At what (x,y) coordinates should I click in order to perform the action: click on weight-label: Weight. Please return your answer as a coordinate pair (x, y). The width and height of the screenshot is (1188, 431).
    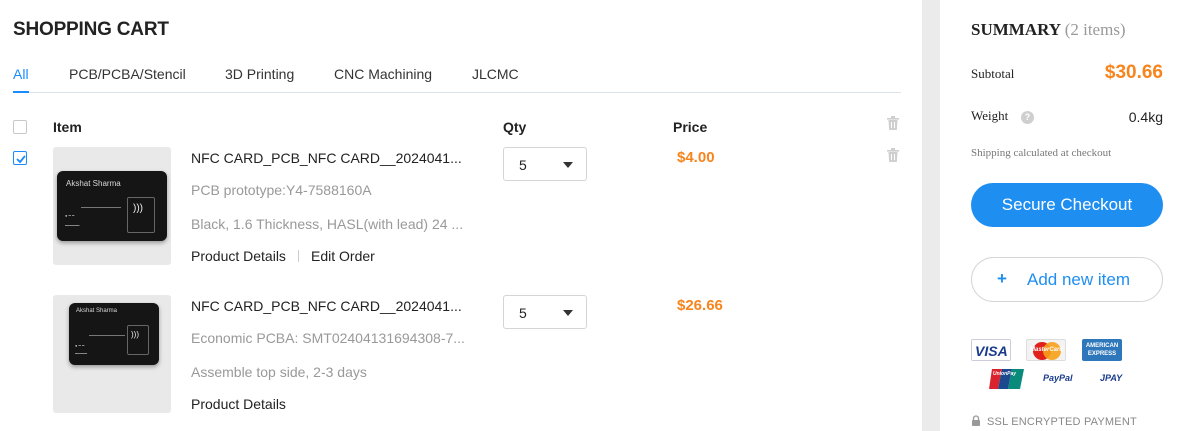
    Looking at the image, I should click on (990, 115).